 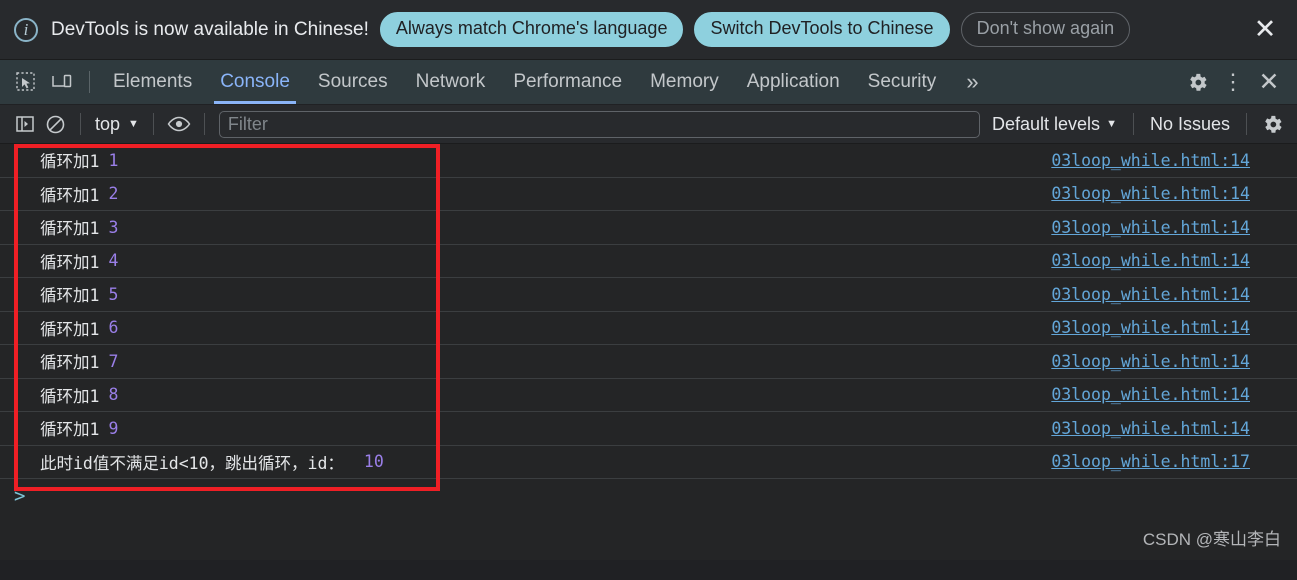 I want to click on console-settings-gear-icon, so click(x=1272, y=124).